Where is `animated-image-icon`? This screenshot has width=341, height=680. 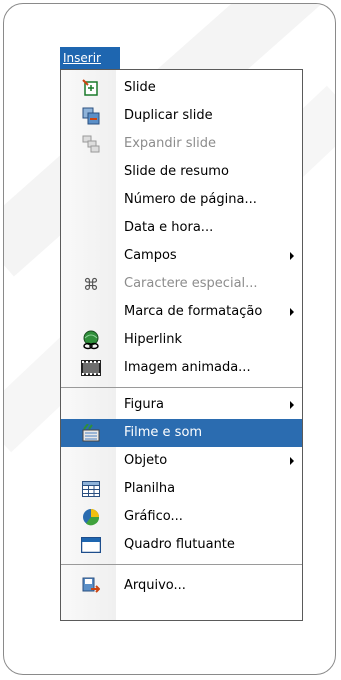 animated-image-icon is located at coordinates (91, 368).